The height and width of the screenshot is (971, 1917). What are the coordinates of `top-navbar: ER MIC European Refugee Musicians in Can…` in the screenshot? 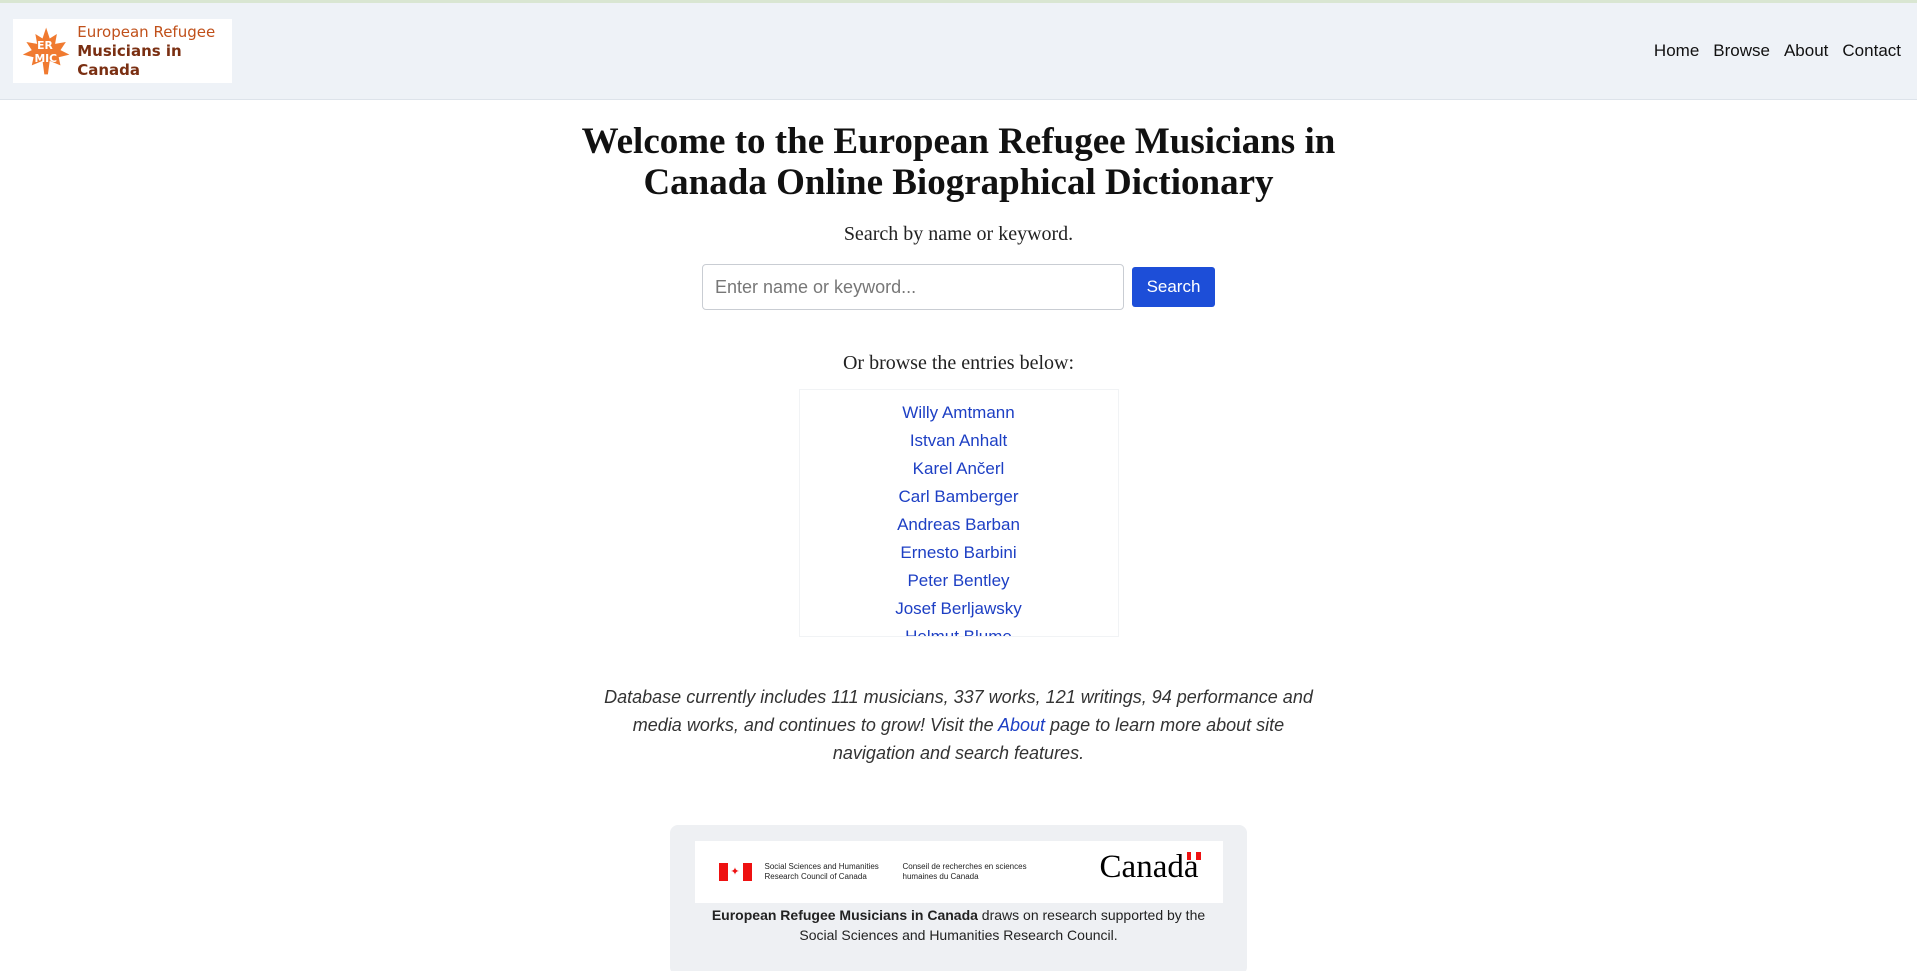 It's located at (958, 51).